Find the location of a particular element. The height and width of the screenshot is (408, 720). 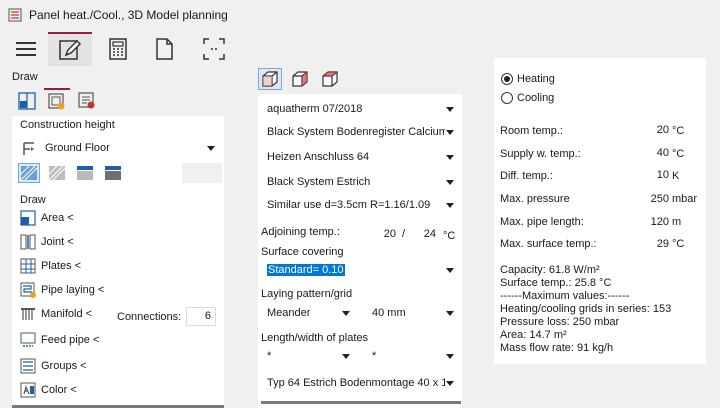

view-cube-side-button is located at coordinates (300, 79).